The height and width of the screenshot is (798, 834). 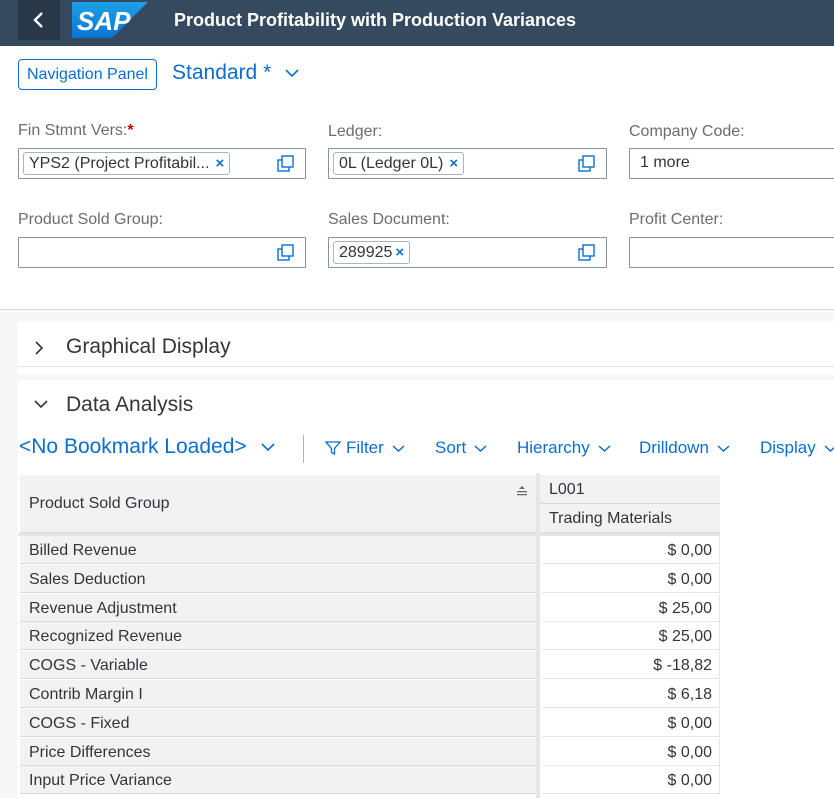 I want to click on sales-document-field: 289925 ×, so click(x=467, y=252).